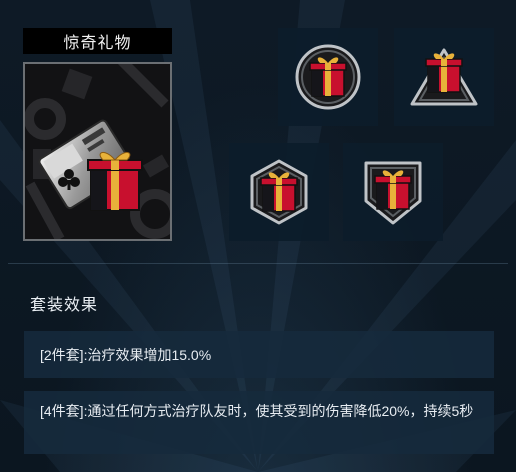  Describe the element at coordinates (259, 354) in the screenshot. I see `two-piece-effect: [2件套]:治疗效果增加15.0%` at that location.